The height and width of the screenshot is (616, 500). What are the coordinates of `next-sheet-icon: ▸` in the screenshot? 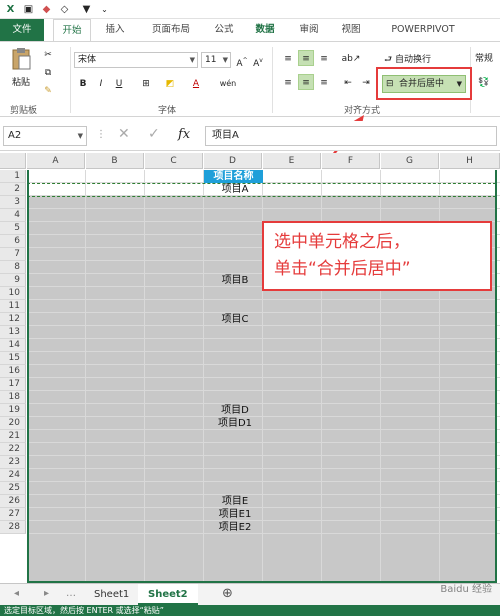 It's located at (46, 593).